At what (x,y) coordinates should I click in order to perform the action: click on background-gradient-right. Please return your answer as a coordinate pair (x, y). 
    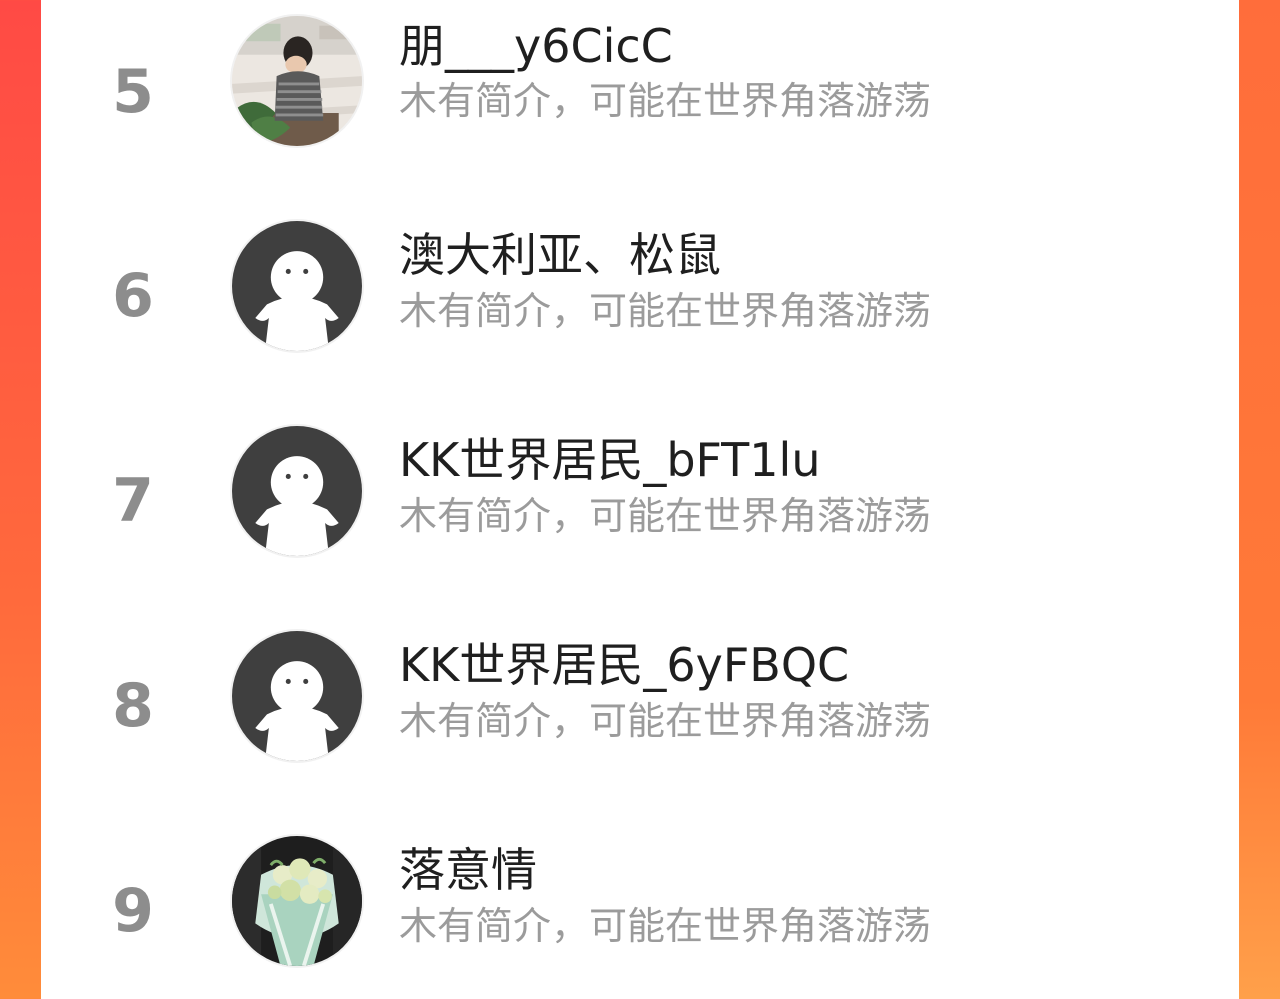
    Looking at the image, I should click on (1259, 499).